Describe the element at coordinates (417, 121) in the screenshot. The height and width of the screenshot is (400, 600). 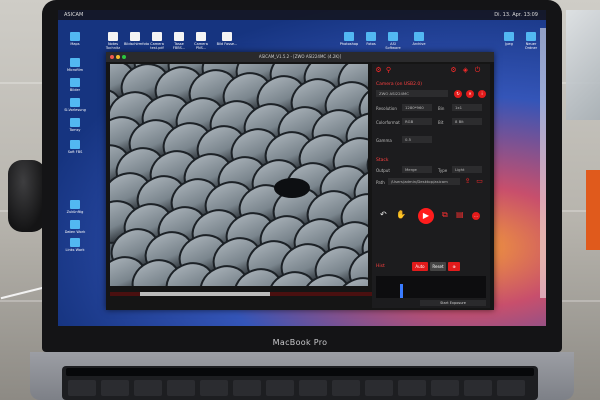
I see `colorformat-select: RGB` at that location.